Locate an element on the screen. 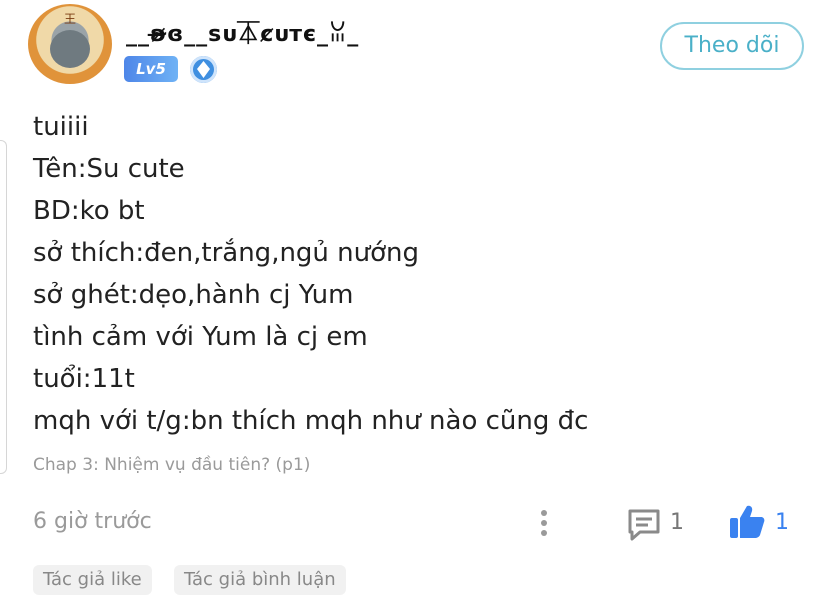  avatar-mark-icon: 王 is located at coordinates (70, 19).